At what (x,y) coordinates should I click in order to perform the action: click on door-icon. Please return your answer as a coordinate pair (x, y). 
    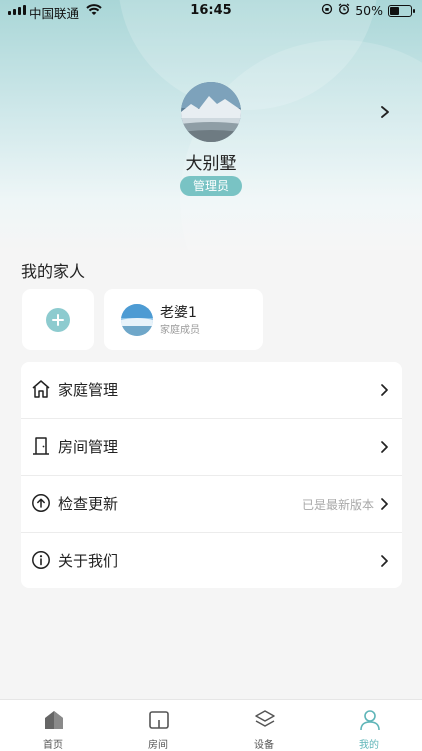
    Looking at the image, I should click on (41, 446).